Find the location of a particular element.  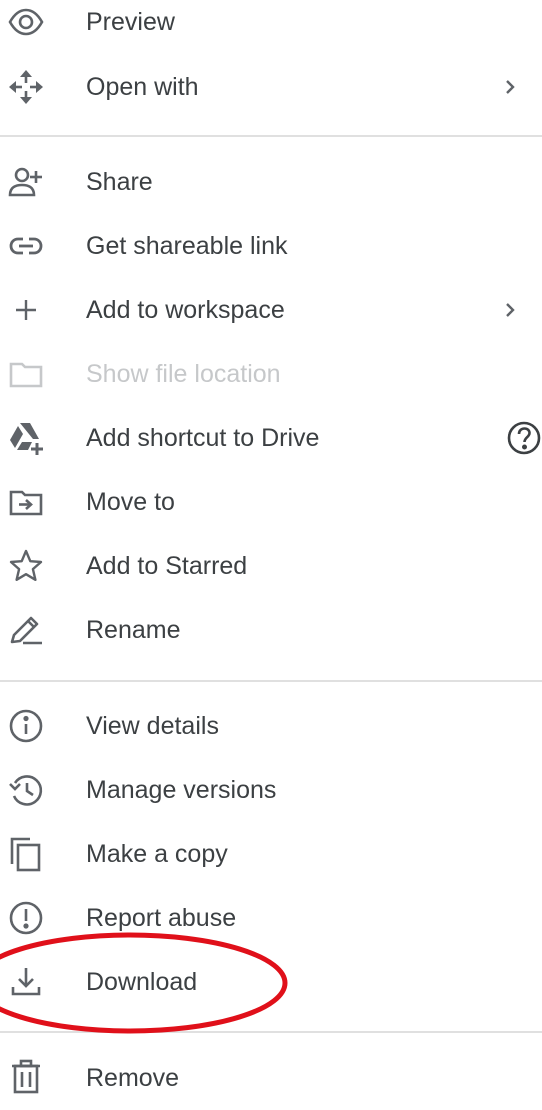

menu-item-label: Make a copy is located at coordinates (157, 854).